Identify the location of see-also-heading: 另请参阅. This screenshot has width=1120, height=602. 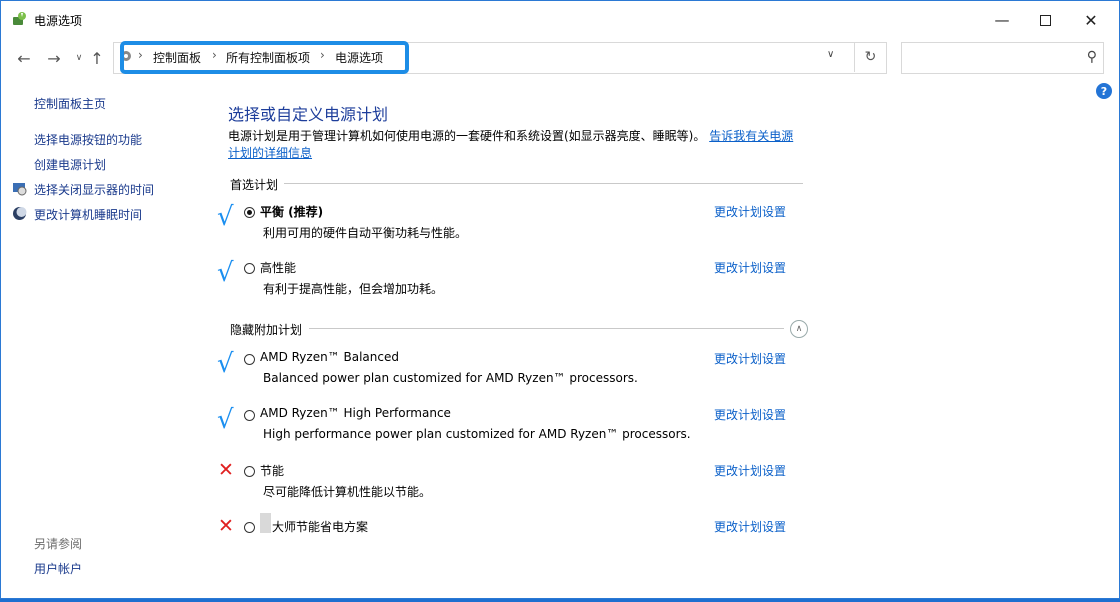
(58, 544).